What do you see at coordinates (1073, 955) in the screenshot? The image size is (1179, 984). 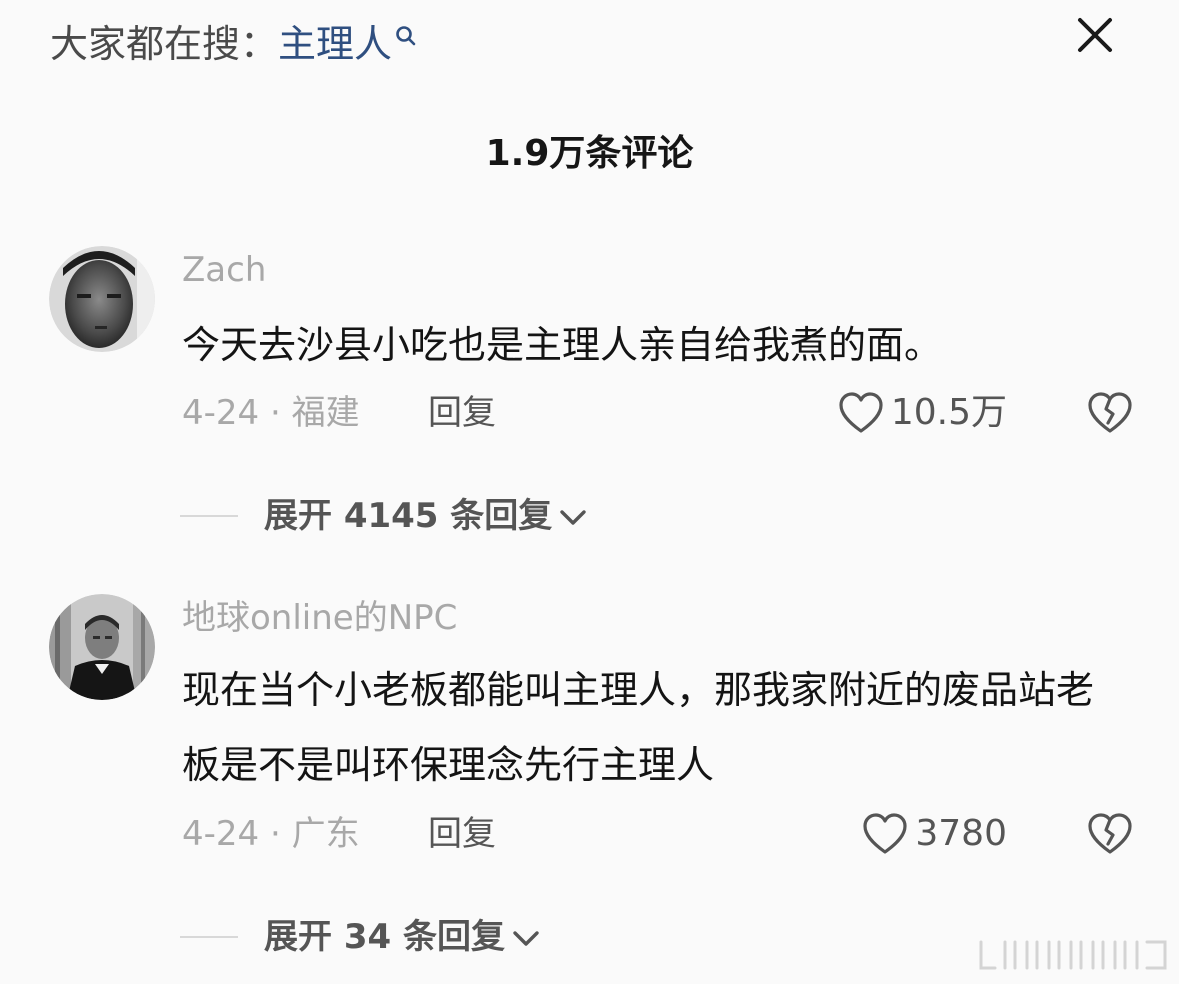 I see `watermark-logo` at bounding box center [1073, 955].